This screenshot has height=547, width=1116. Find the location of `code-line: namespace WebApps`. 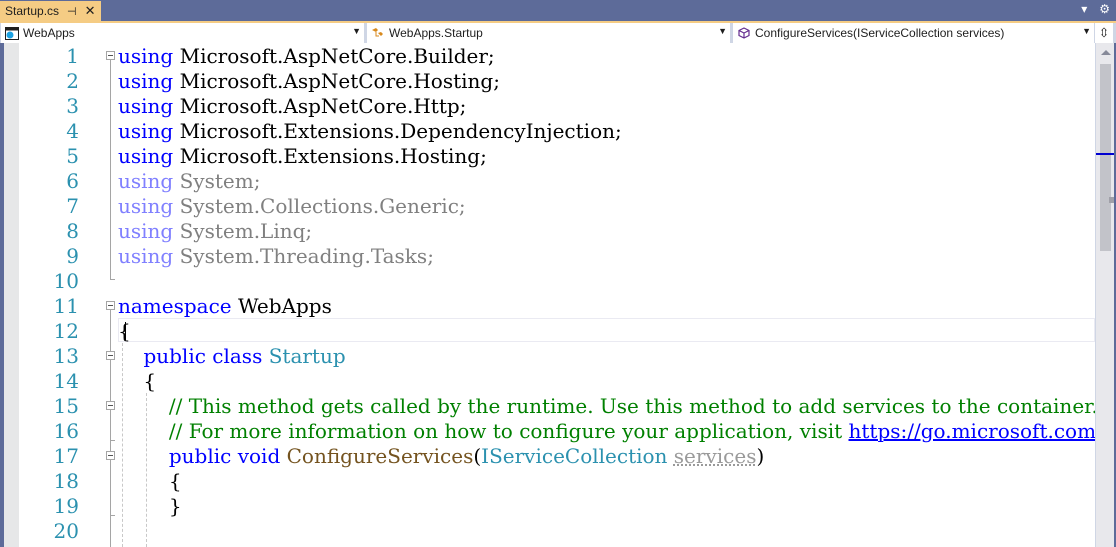

code-line: namespace WebApps is located at coordinates (225, 306).